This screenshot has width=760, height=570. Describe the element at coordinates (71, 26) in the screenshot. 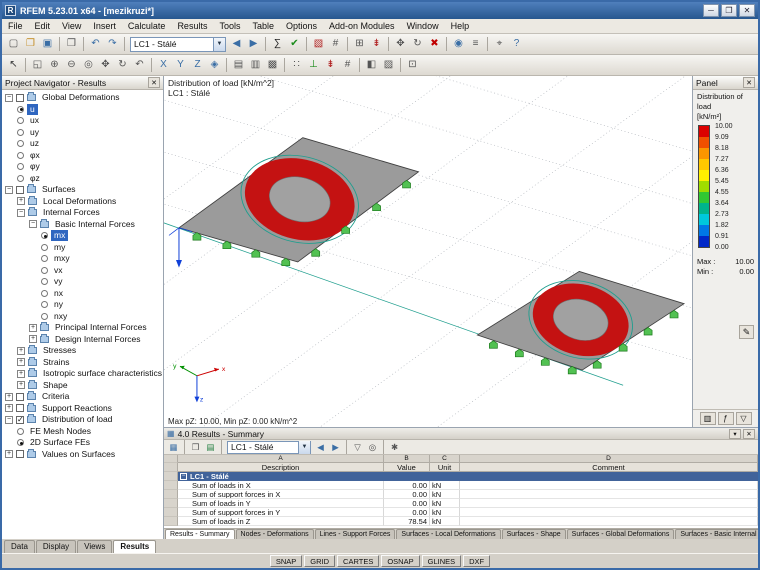

I see `menu-view: View` at that location.